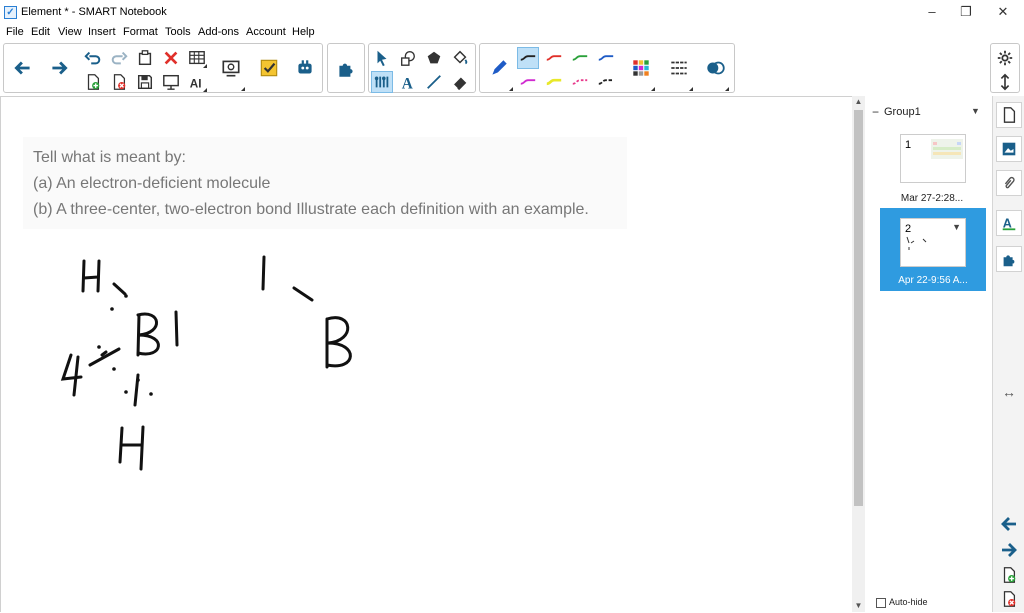 The width and height of the screenshot is (1024, 613). I want to click on text-ai-icon: AI, so click(197, 82).